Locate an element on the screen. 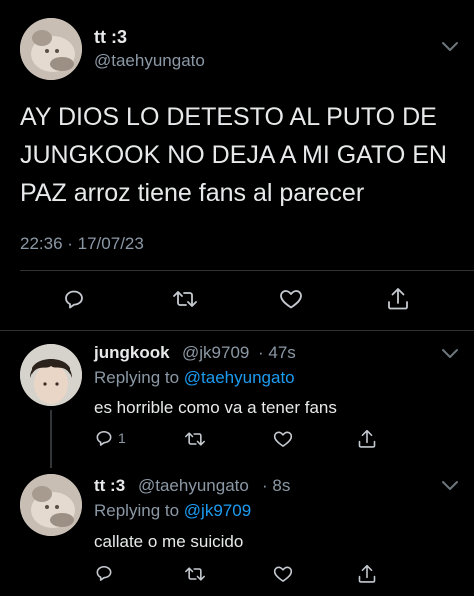 Image resolution: width=474 pixels, height=596 pixels. replying-to: Replying to @jk9709 is located at coordinates (172, 511).